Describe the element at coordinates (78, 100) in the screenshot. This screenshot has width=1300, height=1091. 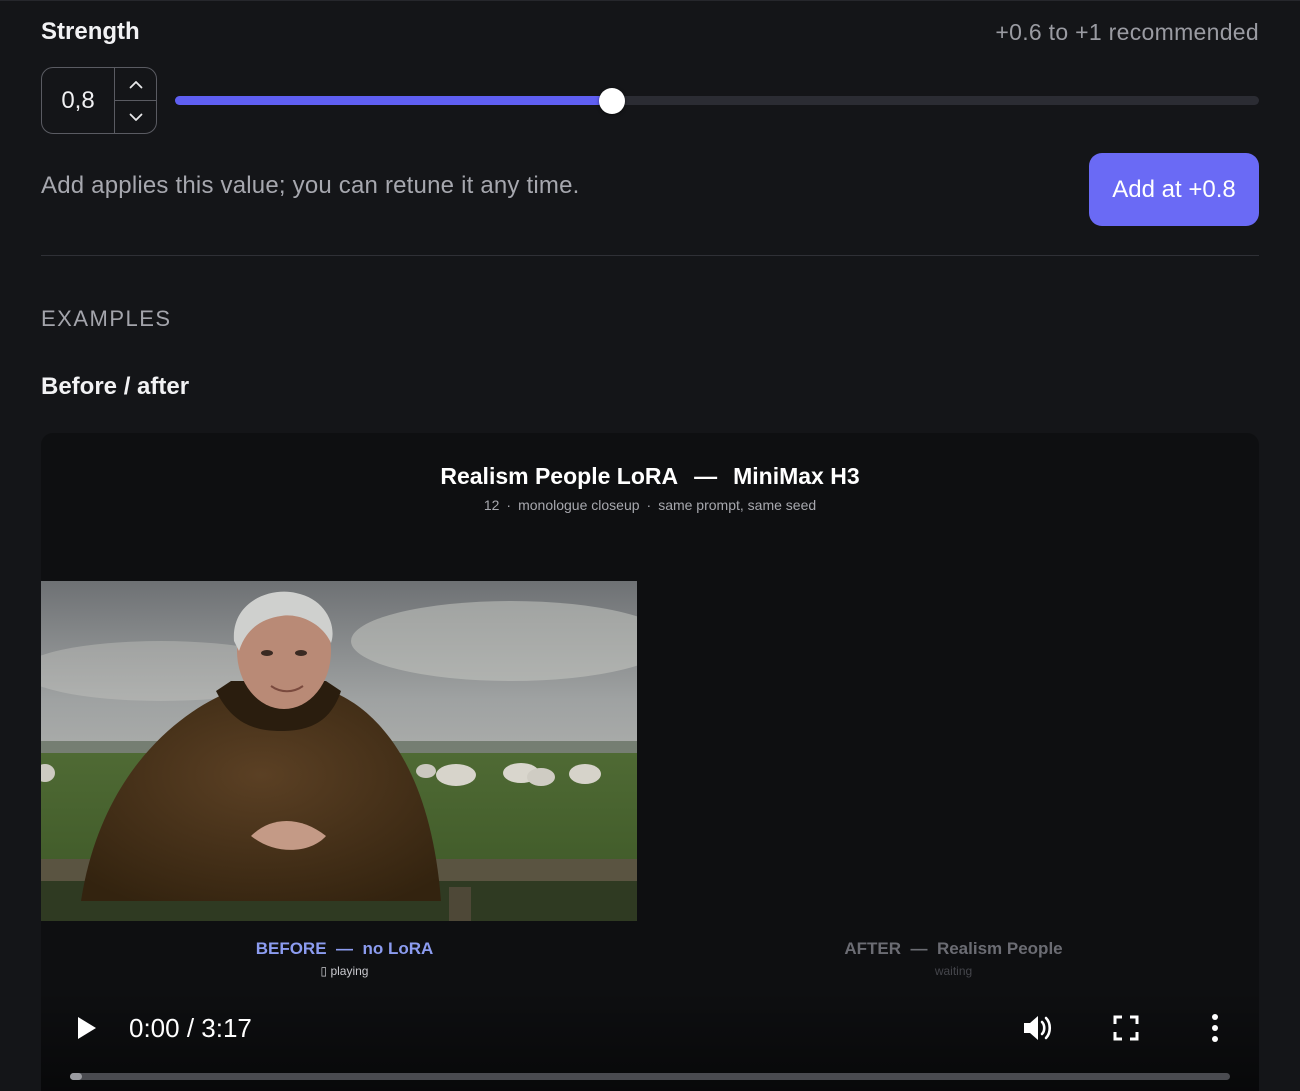
I see `strength-value-input: 0,8` at that location.